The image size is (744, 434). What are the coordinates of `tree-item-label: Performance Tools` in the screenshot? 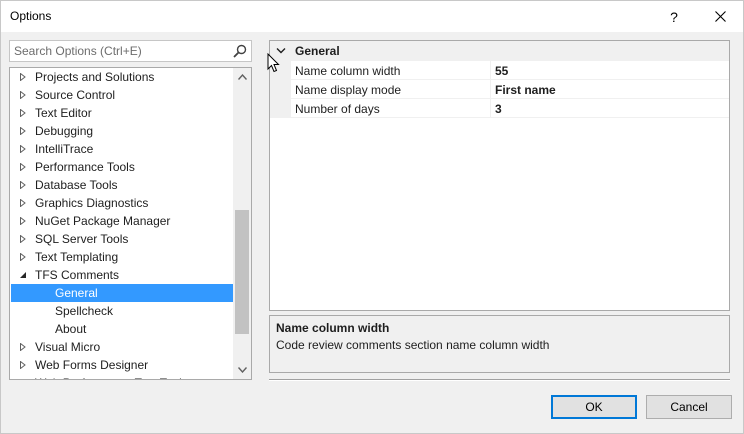 It's located at (85, 167).